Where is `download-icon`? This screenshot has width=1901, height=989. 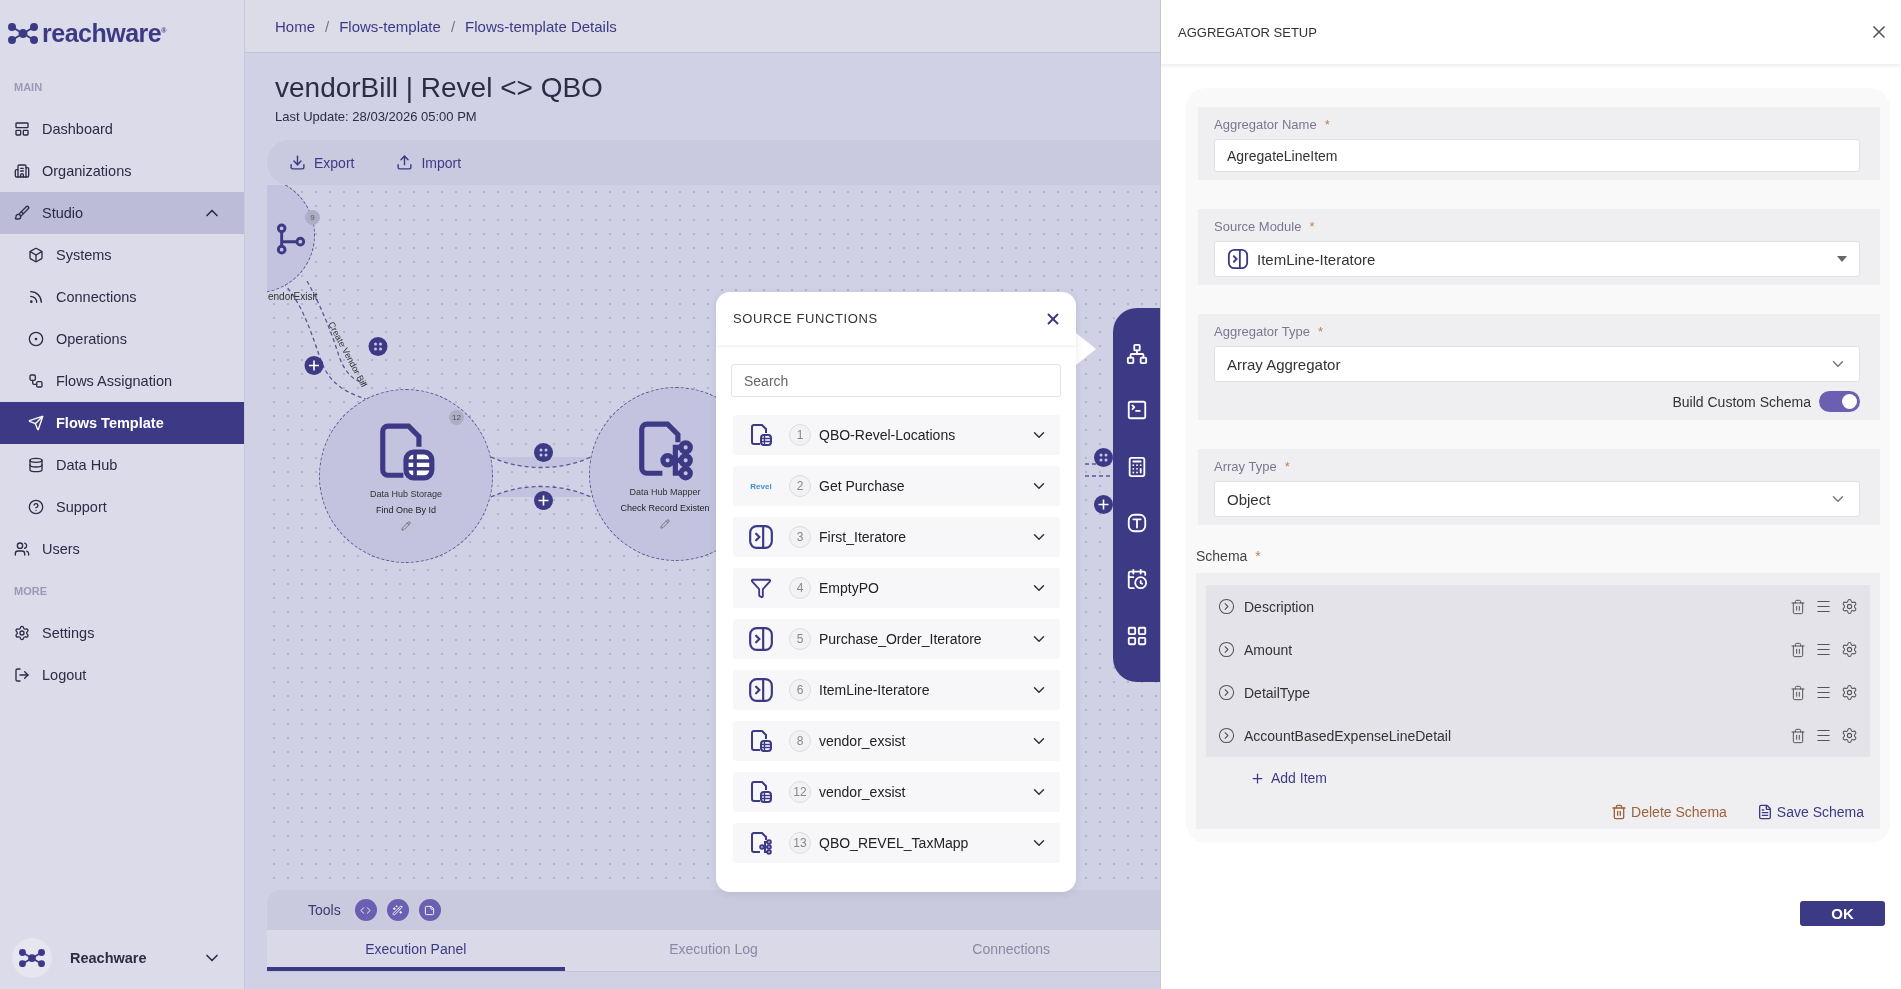
download-icon is located at coordinates (297, 162).